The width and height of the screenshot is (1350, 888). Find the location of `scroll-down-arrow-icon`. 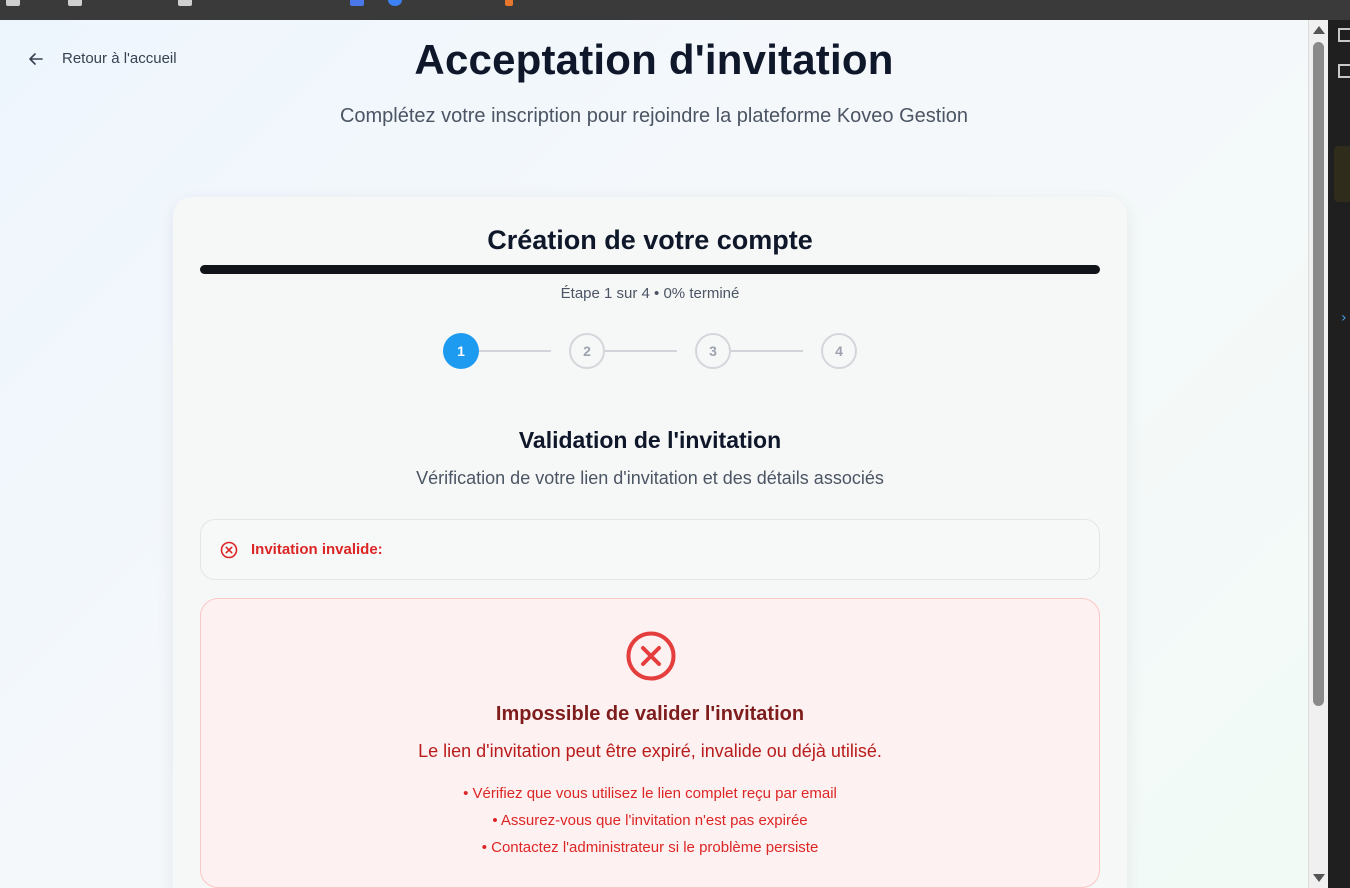

scroll-down-arrow-icon is located at coordinates (1319, 878).